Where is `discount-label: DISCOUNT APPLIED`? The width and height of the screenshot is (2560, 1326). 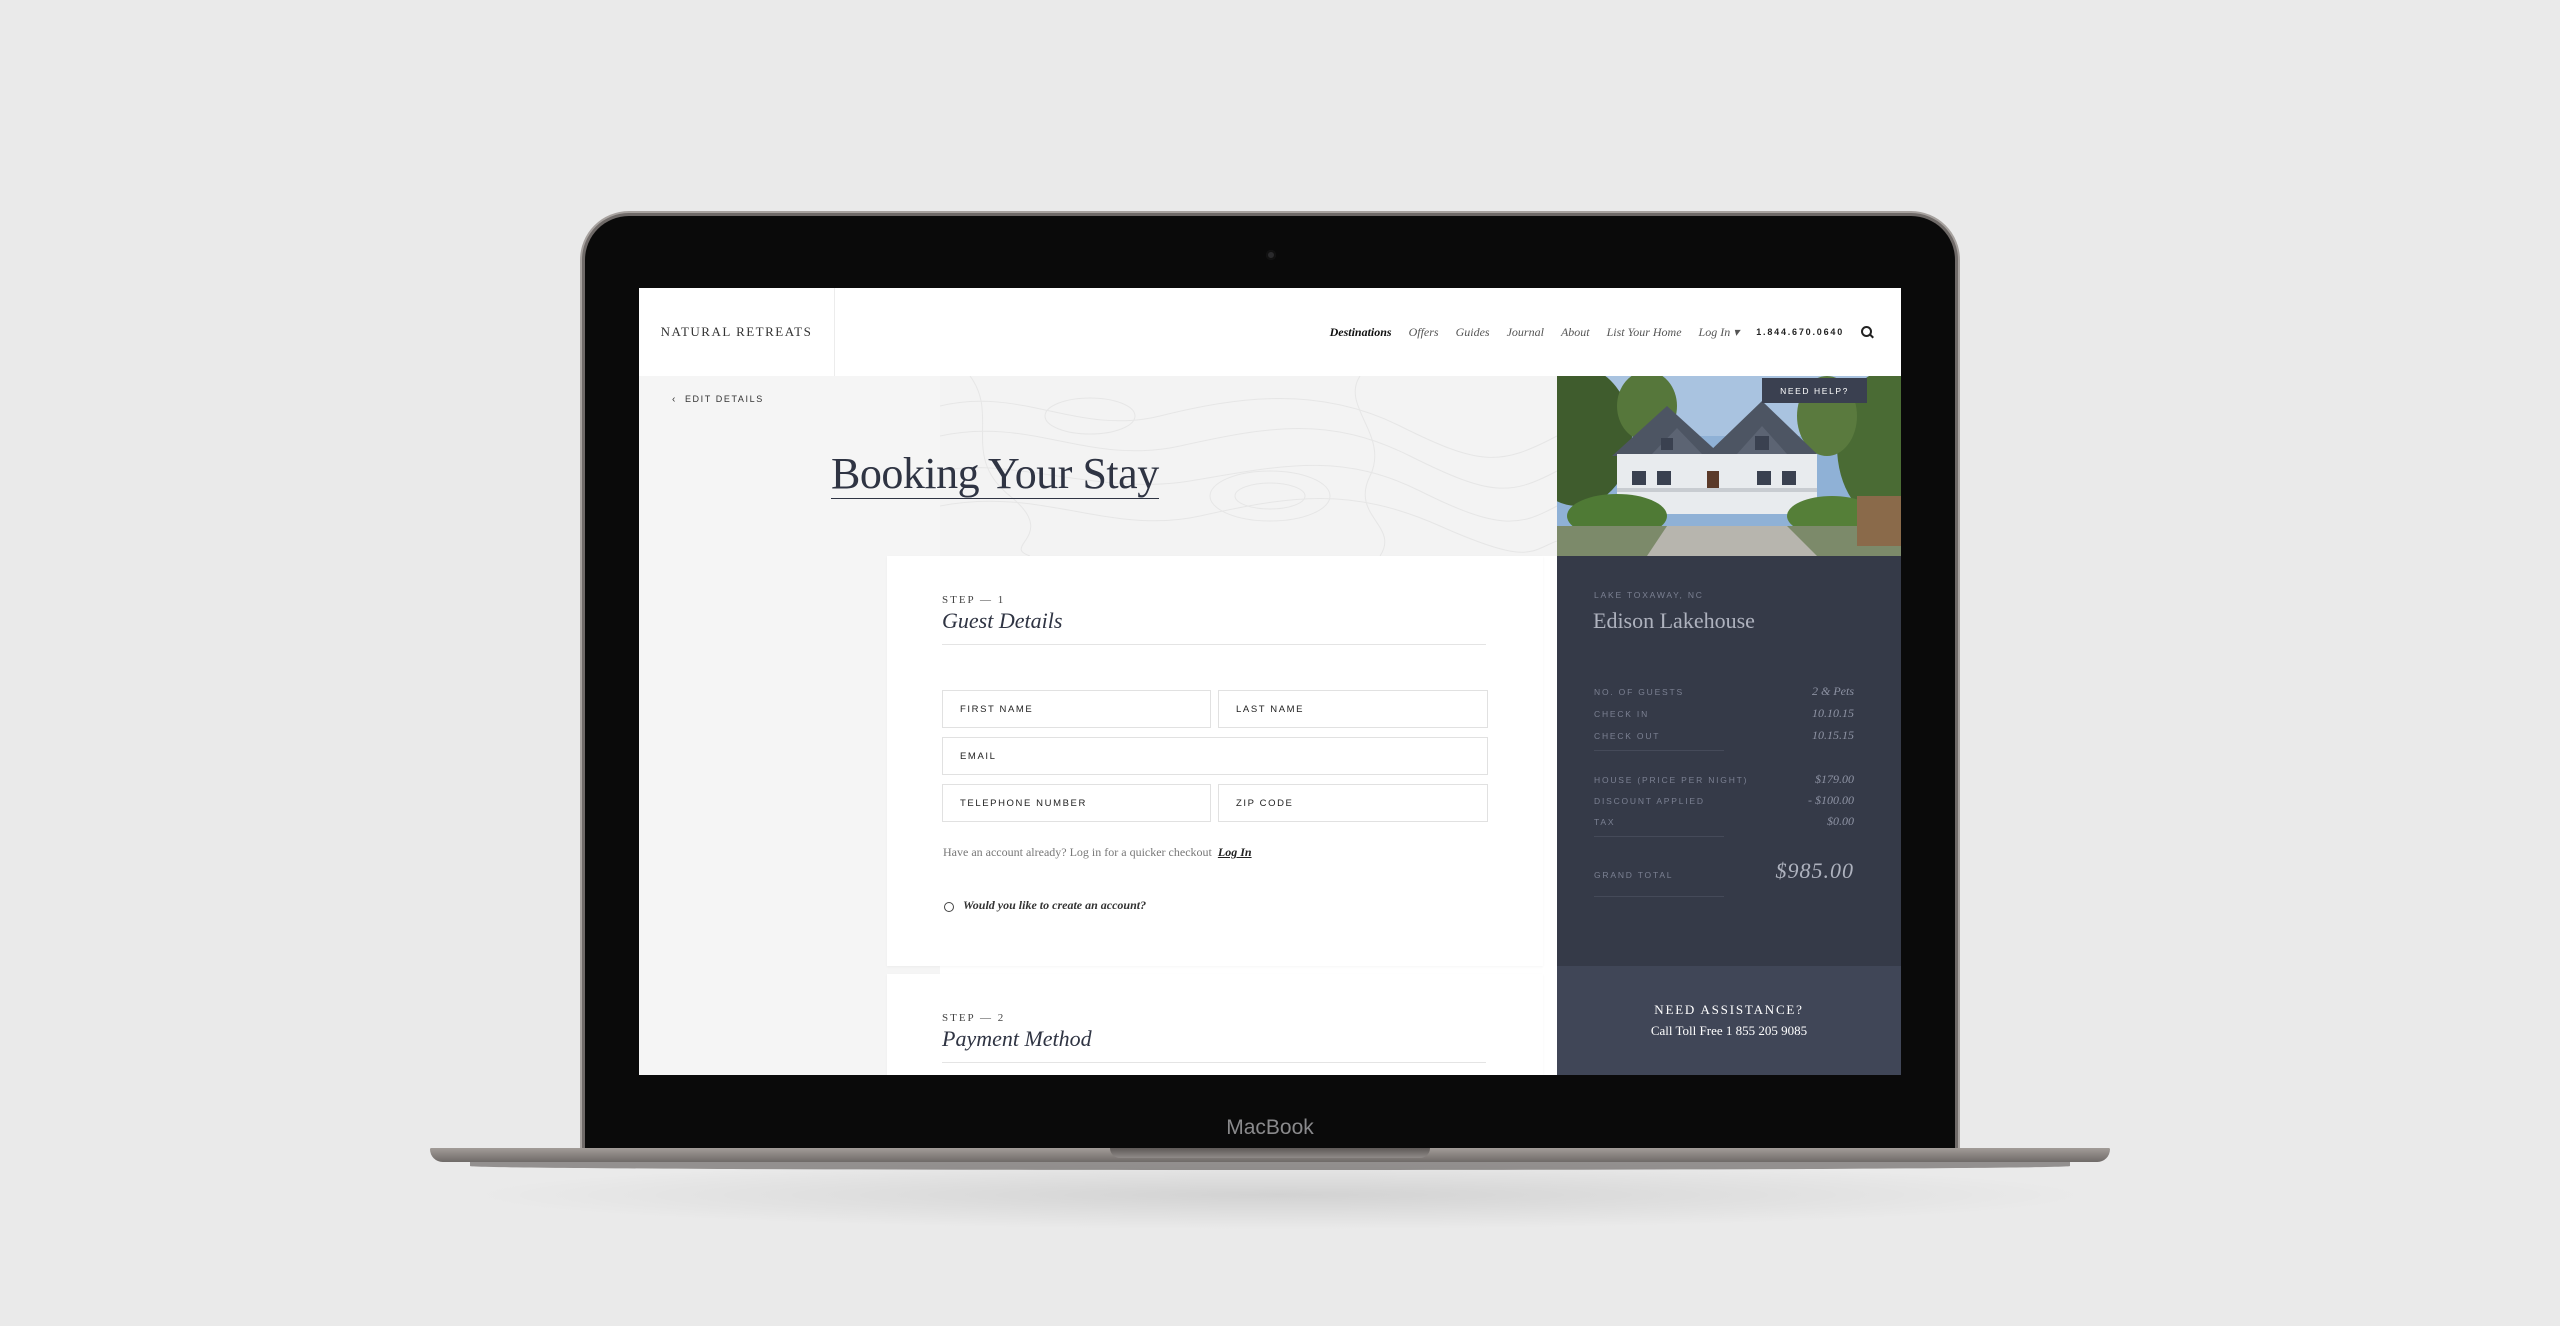 discount-label: DISCOUNT APPLIED is located at coordinates (1649, 801).